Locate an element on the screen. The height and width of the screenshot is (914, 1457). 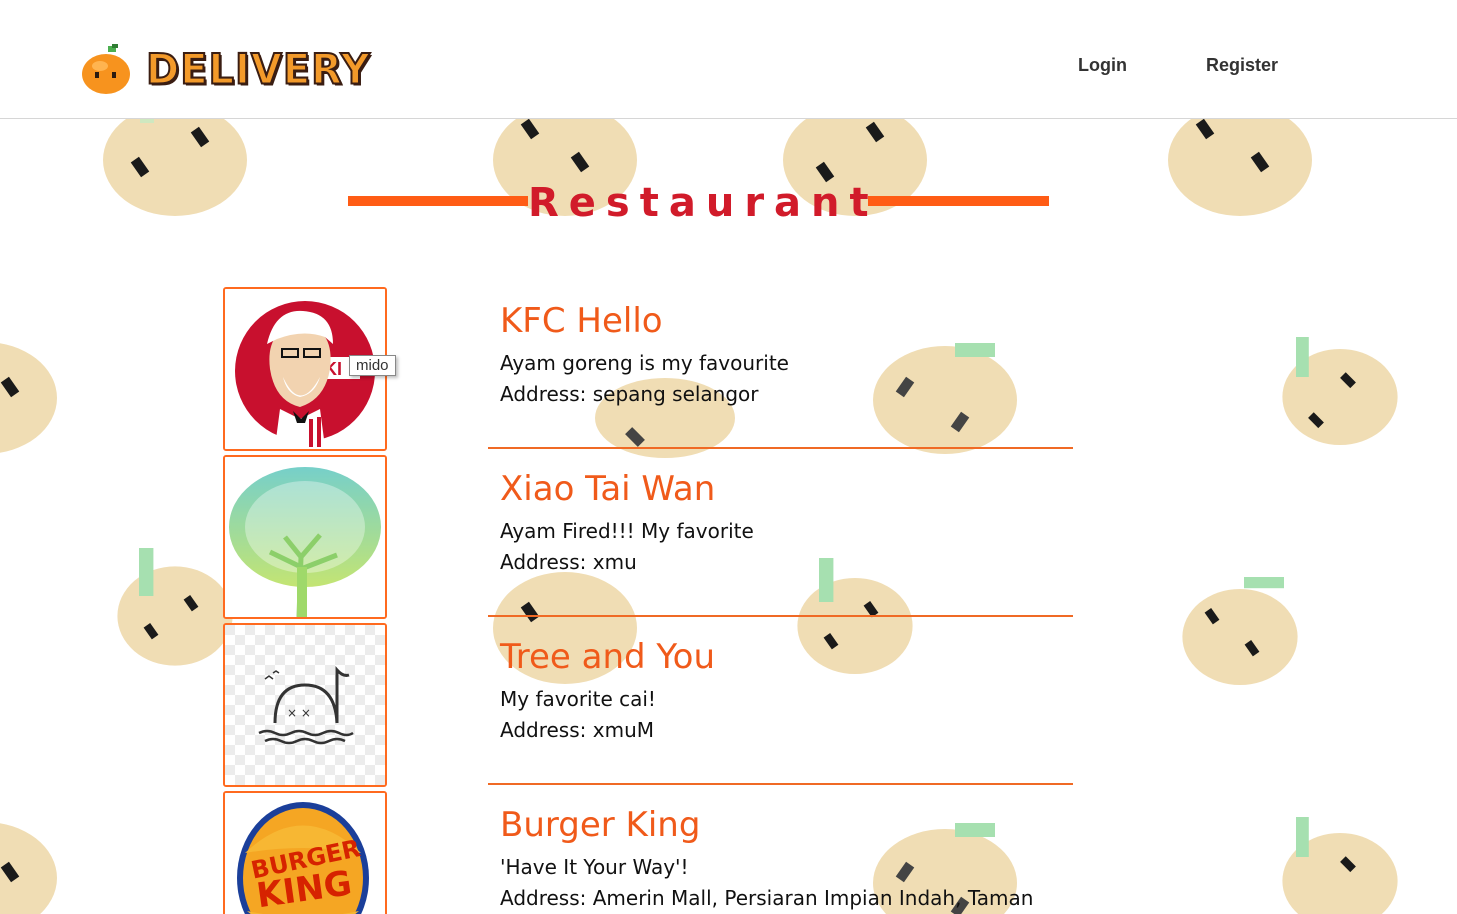
restaurant-name: Tree and You is located at coordinates (607, 657).